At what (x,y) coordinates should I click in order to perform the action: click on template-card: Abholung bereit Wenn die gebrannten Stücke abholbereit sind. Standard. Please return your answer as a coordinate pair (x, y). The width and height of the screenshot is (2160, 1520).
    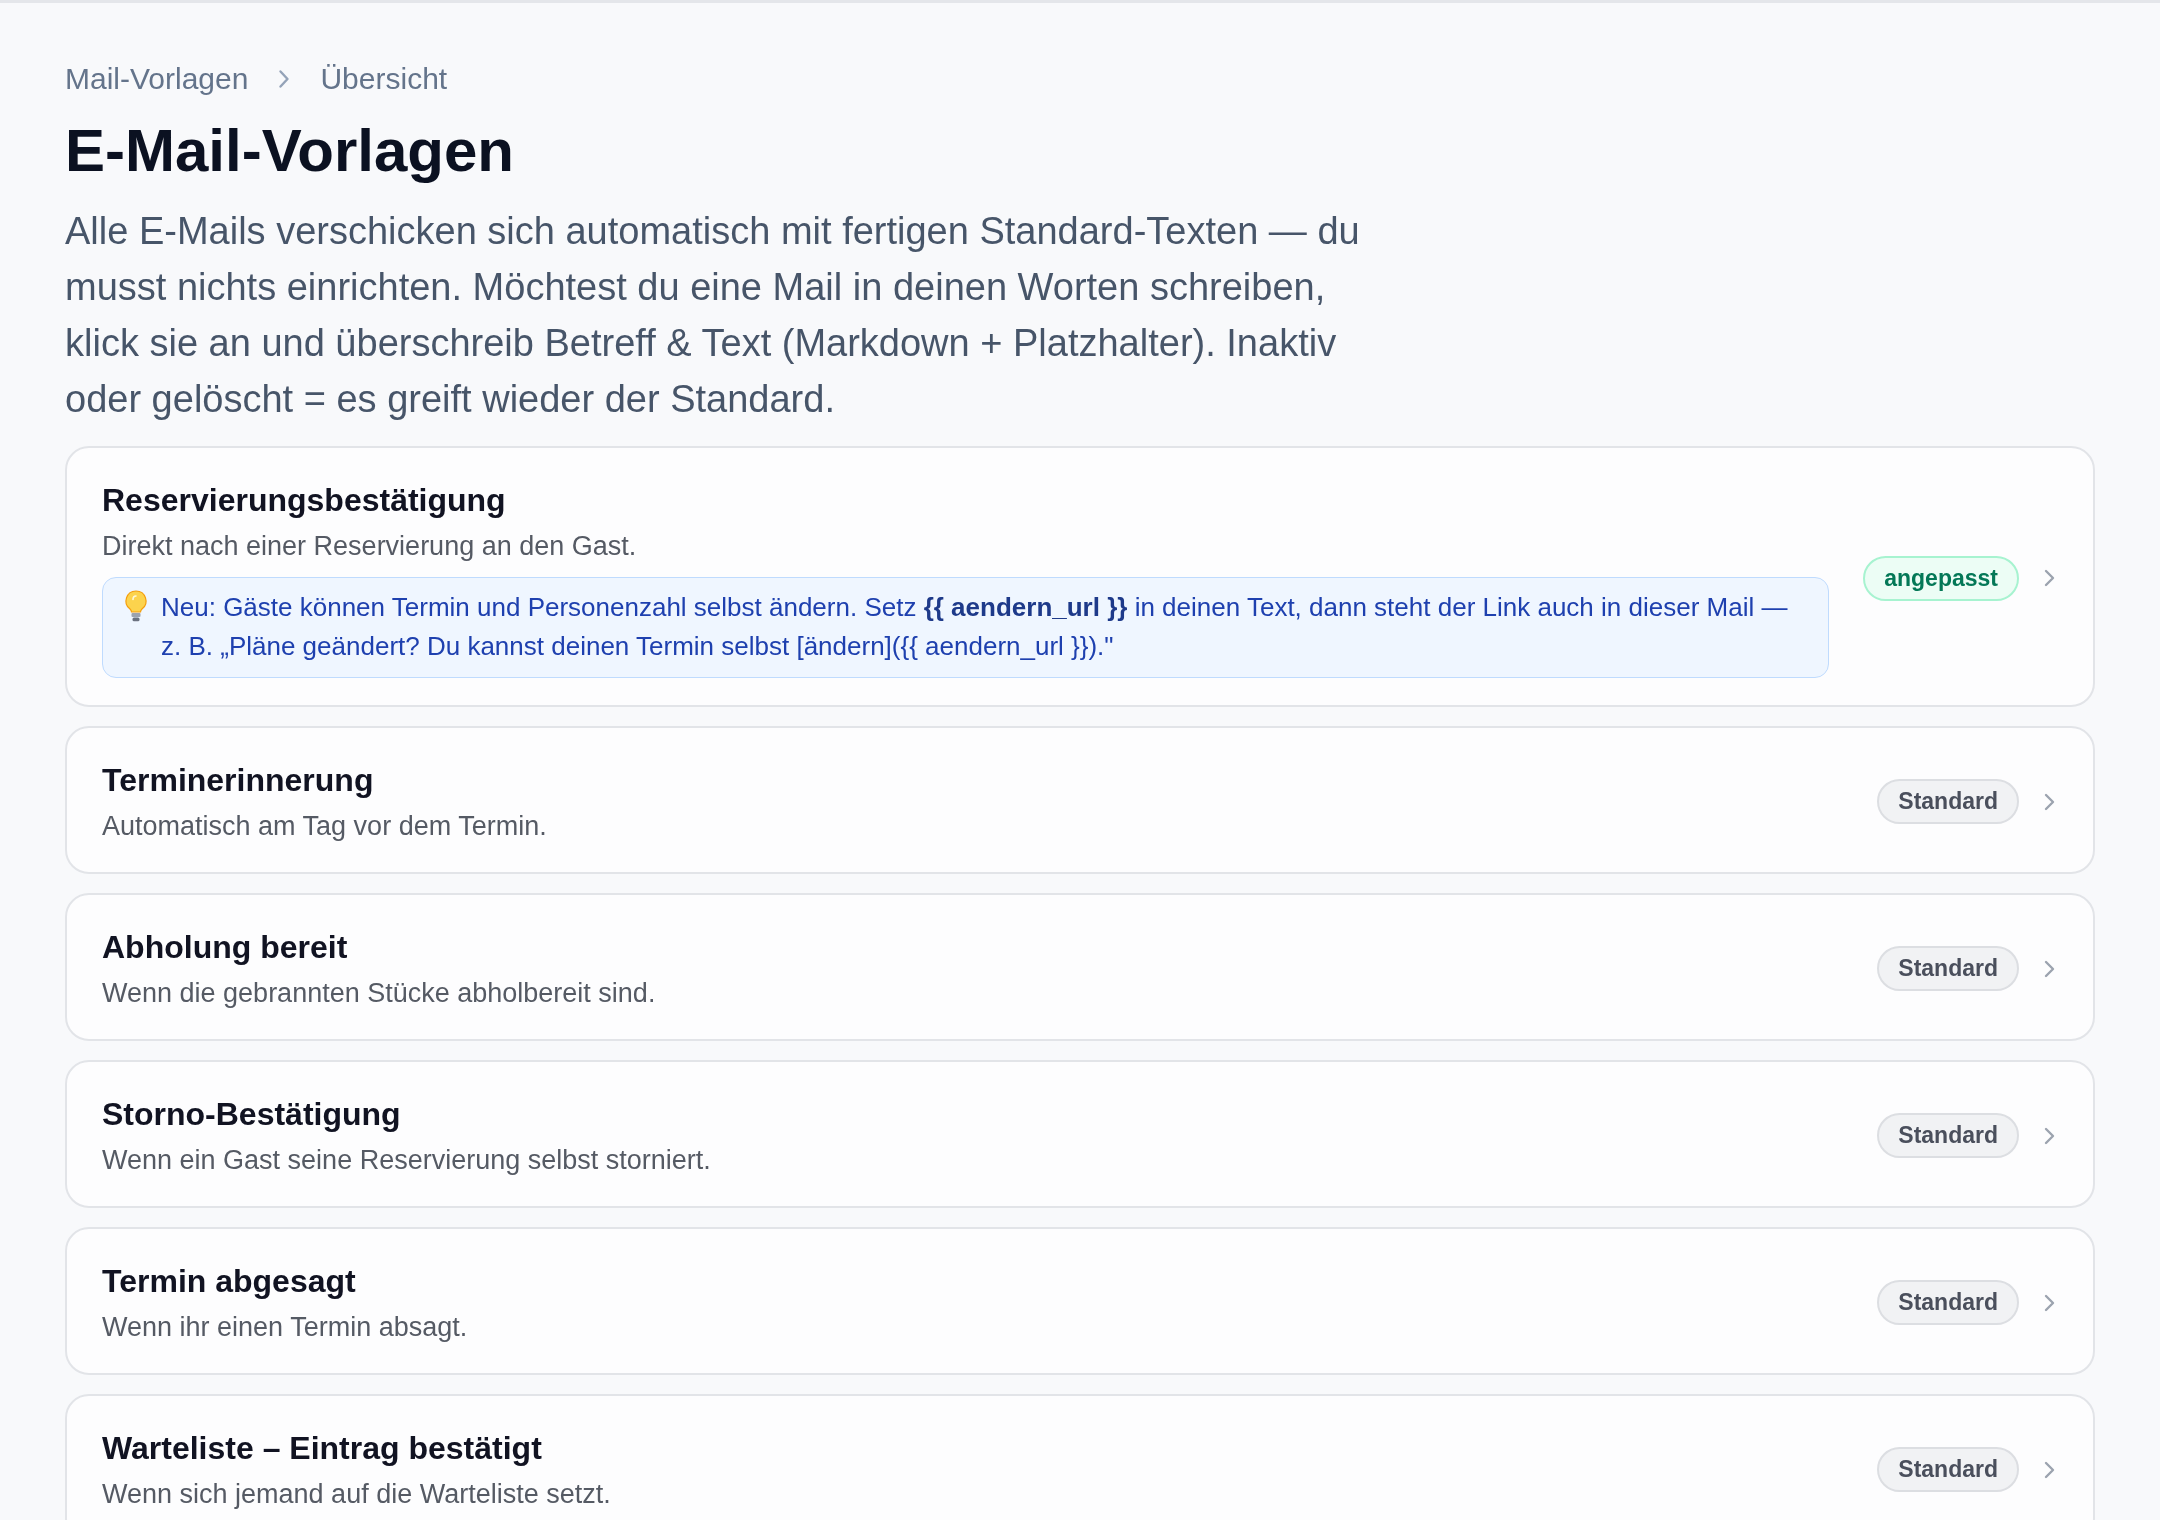
    Looking at the image, I should click on (1080, 967).